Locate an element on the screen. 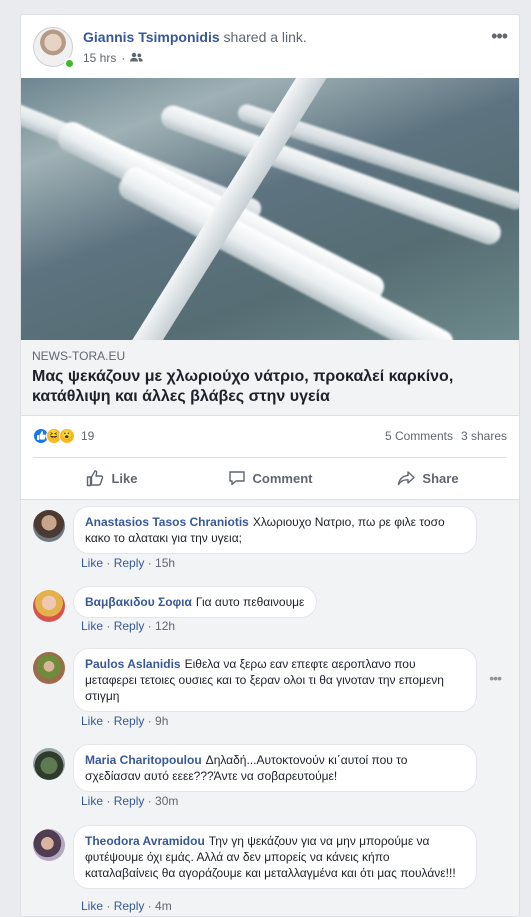 This screenshot has width=531, height=917. comment-button: Comment is located at coordinates (270, 478).